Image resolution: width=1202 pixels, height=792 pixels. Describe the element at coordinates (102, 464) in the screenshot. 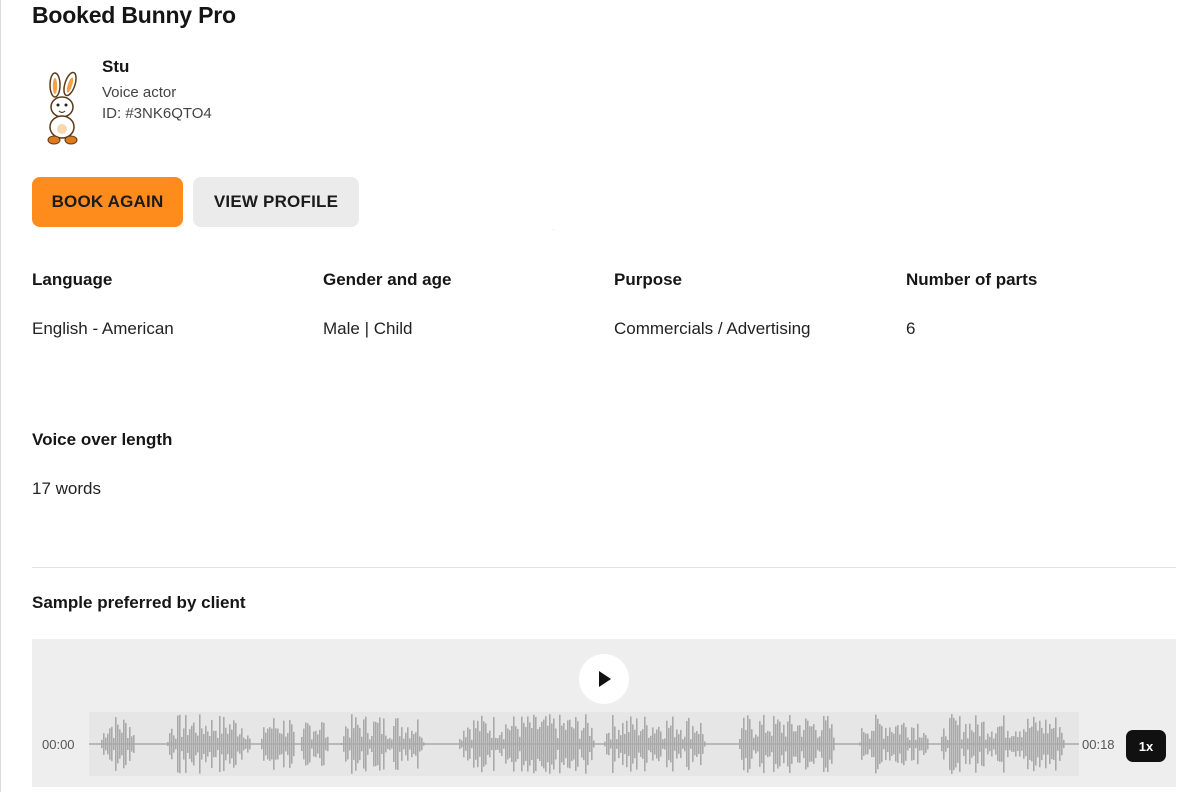

I see `voice-over-length: Voice over length 17 words` at that location.